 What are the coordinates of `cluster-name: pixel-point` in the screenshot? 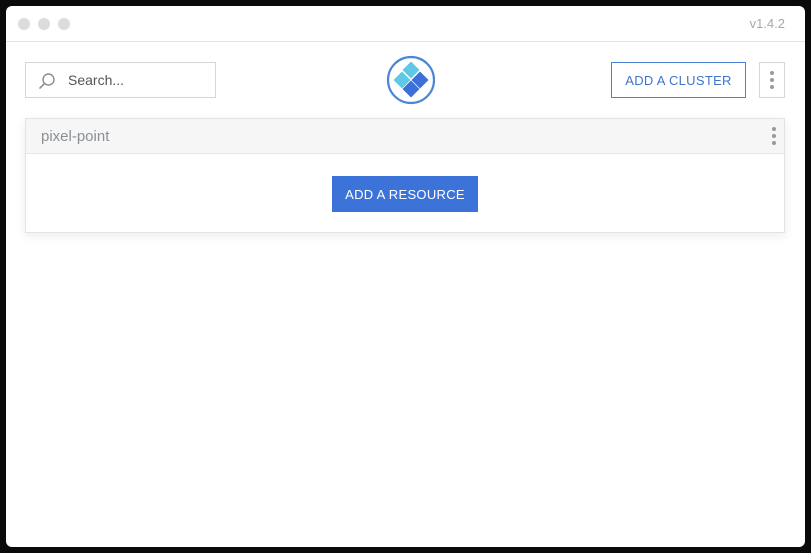 It's located at (75, 136).